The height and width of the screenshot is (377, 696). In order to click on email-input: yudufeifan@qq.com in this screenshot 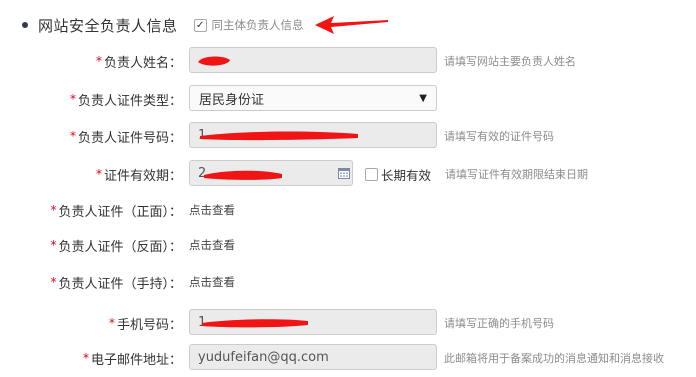, I will do `click(313, 357)`.